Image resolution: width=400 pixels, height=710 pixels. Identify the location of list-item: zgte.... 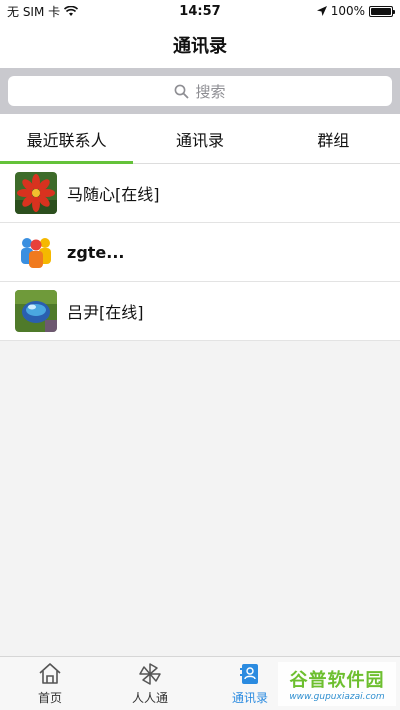
(200, 252).